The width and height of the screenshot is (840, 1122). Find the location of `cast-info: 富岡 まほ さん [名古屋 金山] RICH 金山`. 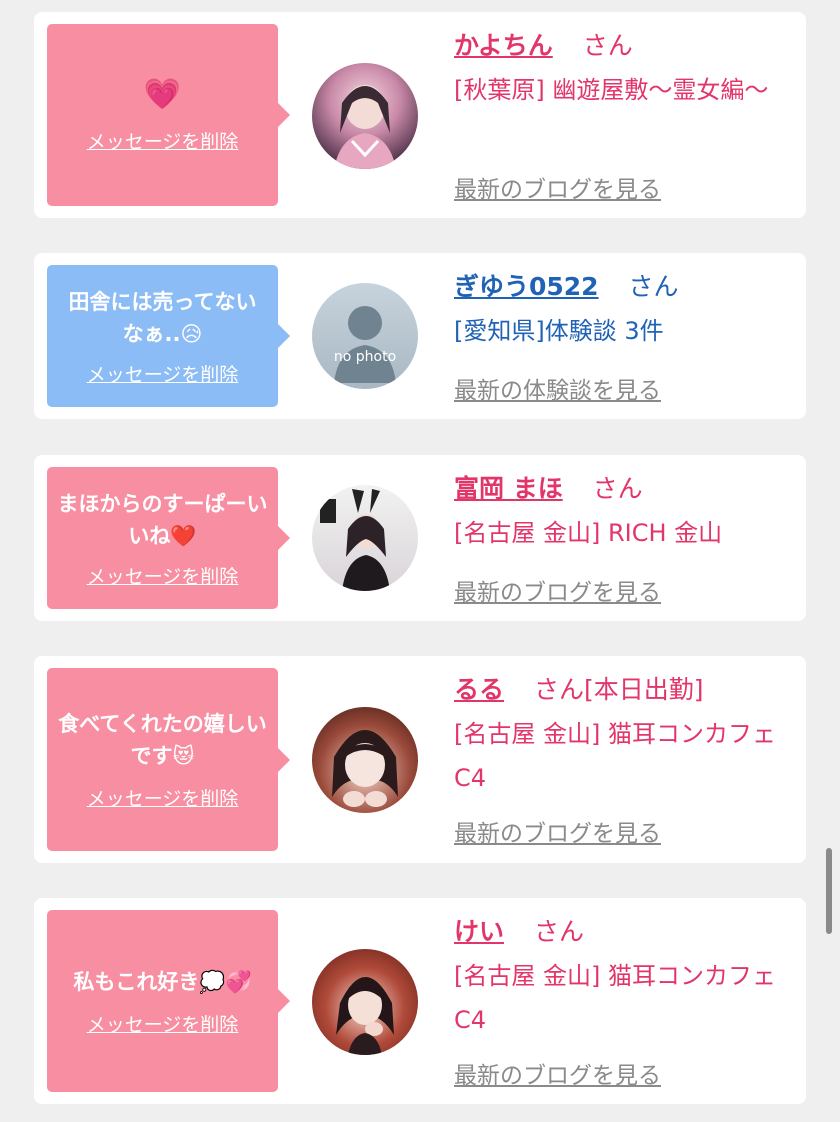

cast-info: 富岡 まほ さん [名古屋 金山] RICH 金山 is located at coordinates (624, 513).